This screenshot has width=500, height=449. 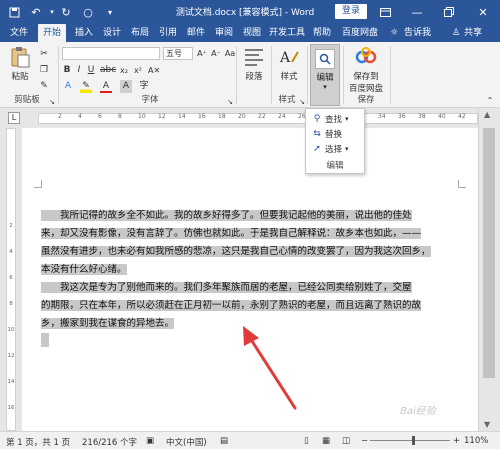 I want to click on separator, so click(x=390, y=75).